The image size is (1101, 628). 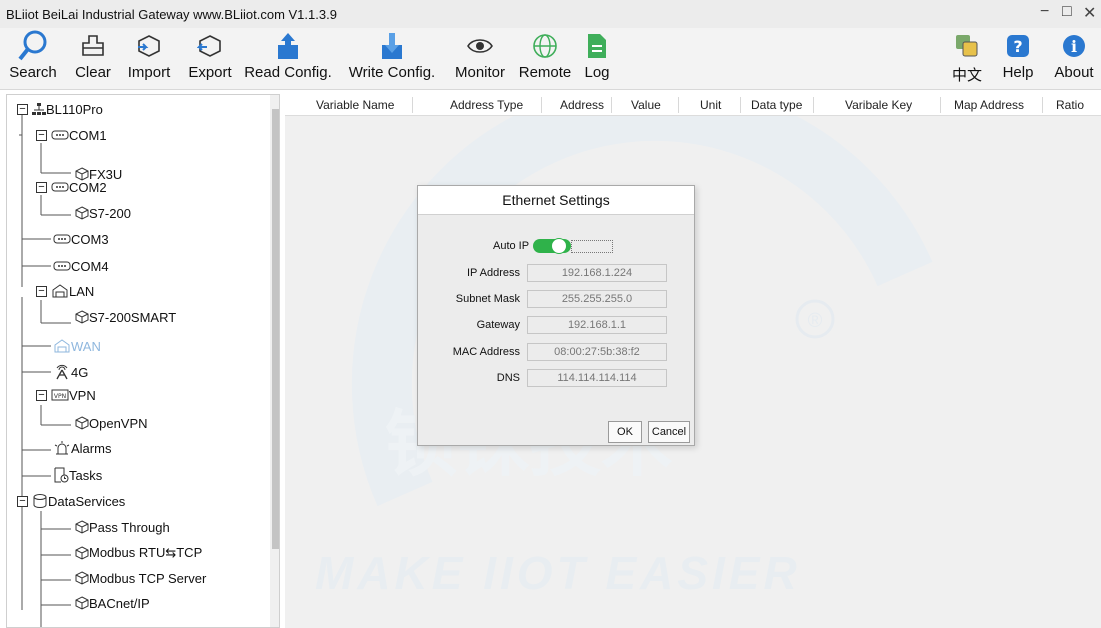 What do you see at coordinates (288, 46) in the screenshot?
I see `read-config-icon` at bounding box center [288, 46].